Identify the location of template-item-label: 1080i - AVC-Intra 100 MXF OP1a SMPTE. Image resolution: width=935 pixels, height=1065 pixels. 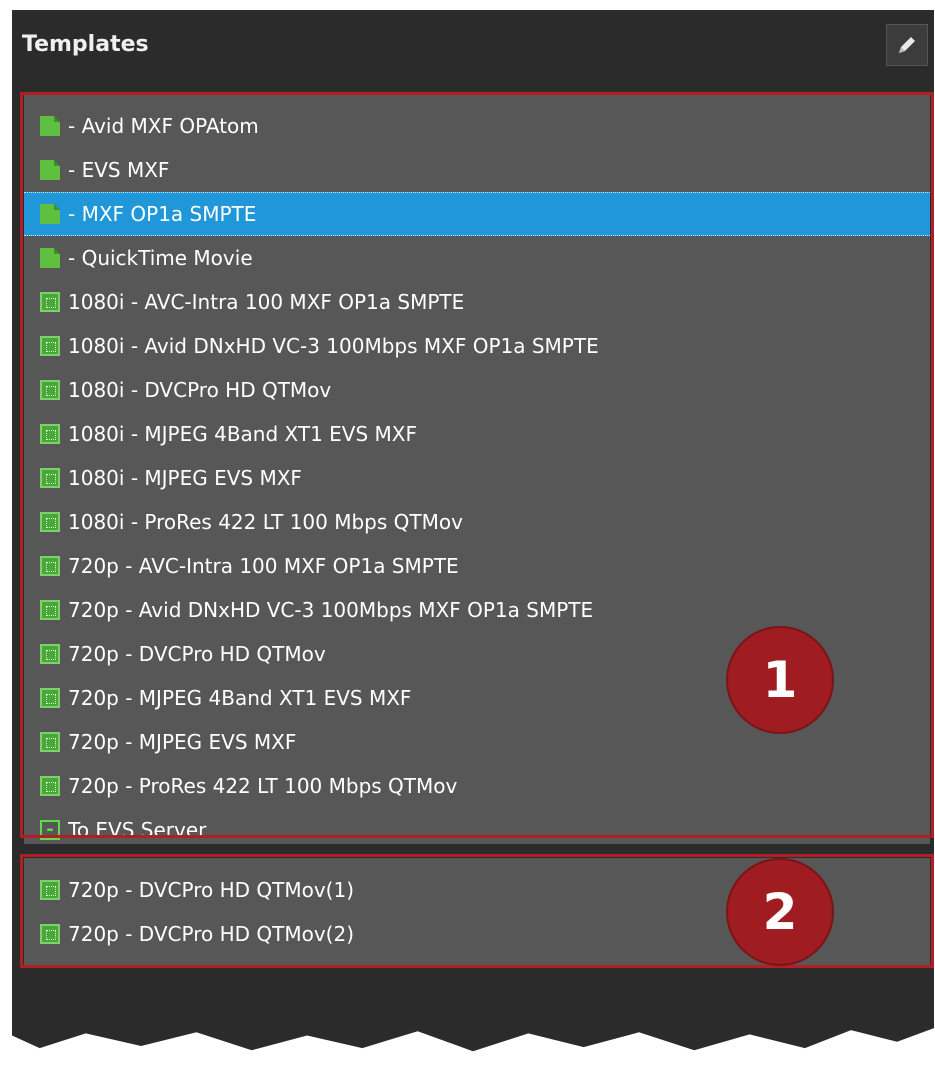
(266, 302).